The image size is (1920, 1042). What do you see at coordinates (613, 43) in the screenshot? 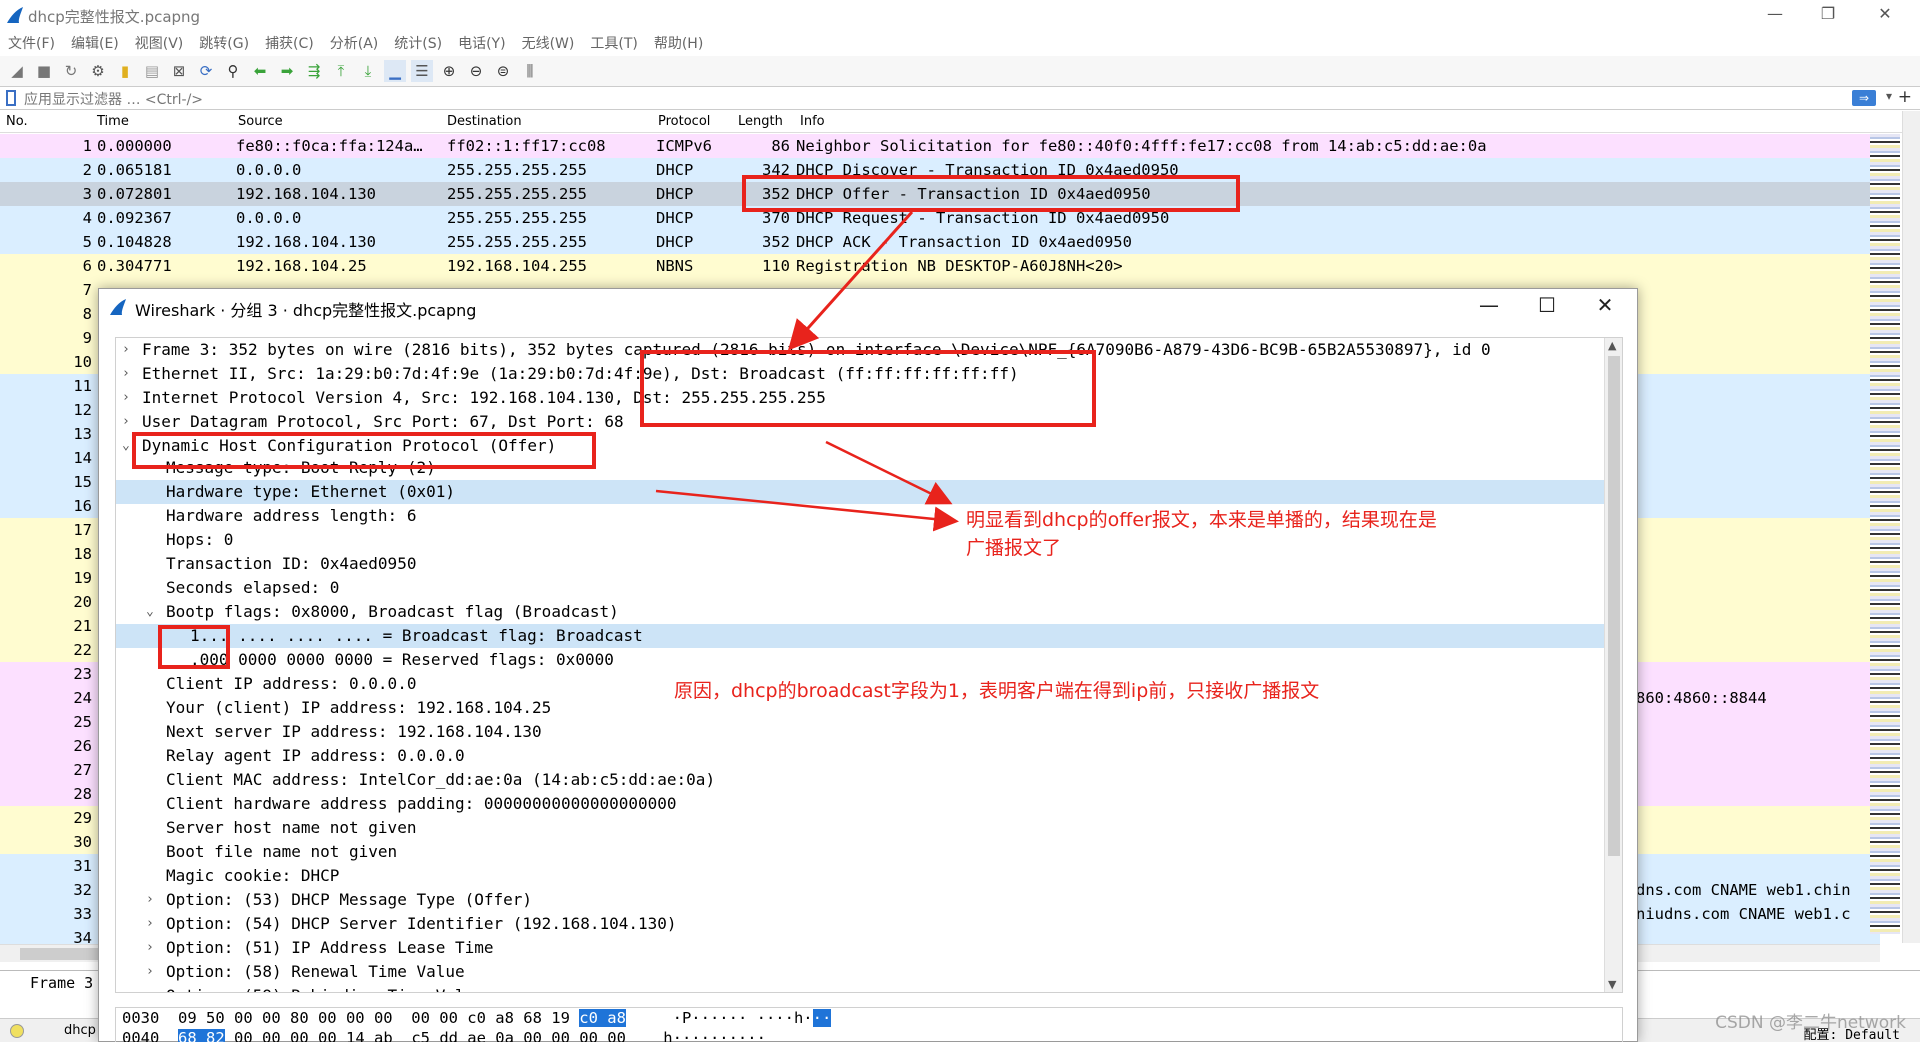
I see `menu-tools: 工具(T)` at bounding box center [613, 43].